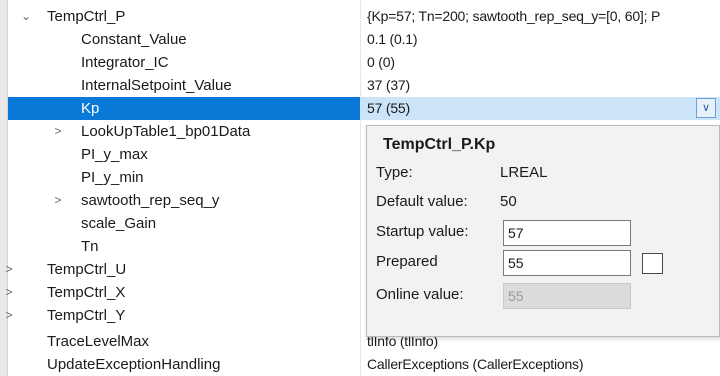 Image resolution: width=720 pixels, height=376 pixels. Describe the element at coordinates (381, 62) in the screenshot. I see `row-value: 0 (0)` at that location.